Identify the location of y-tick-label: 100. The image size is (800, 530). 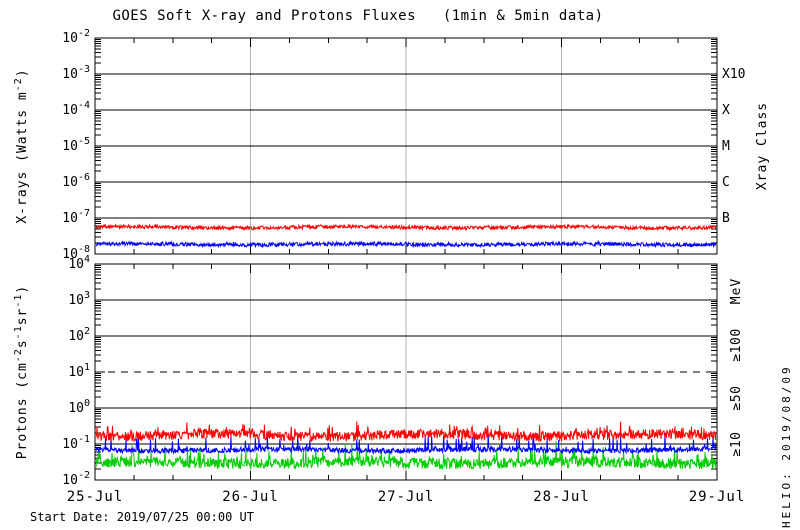
(79, 407).